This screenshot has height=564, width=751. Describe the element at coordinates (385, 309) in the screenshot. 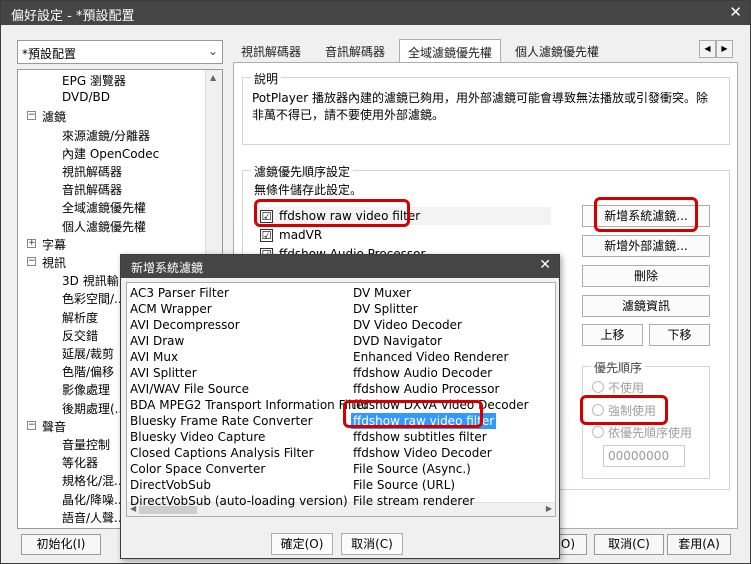

I see `filter-list-item: DV Splitter` at that location.